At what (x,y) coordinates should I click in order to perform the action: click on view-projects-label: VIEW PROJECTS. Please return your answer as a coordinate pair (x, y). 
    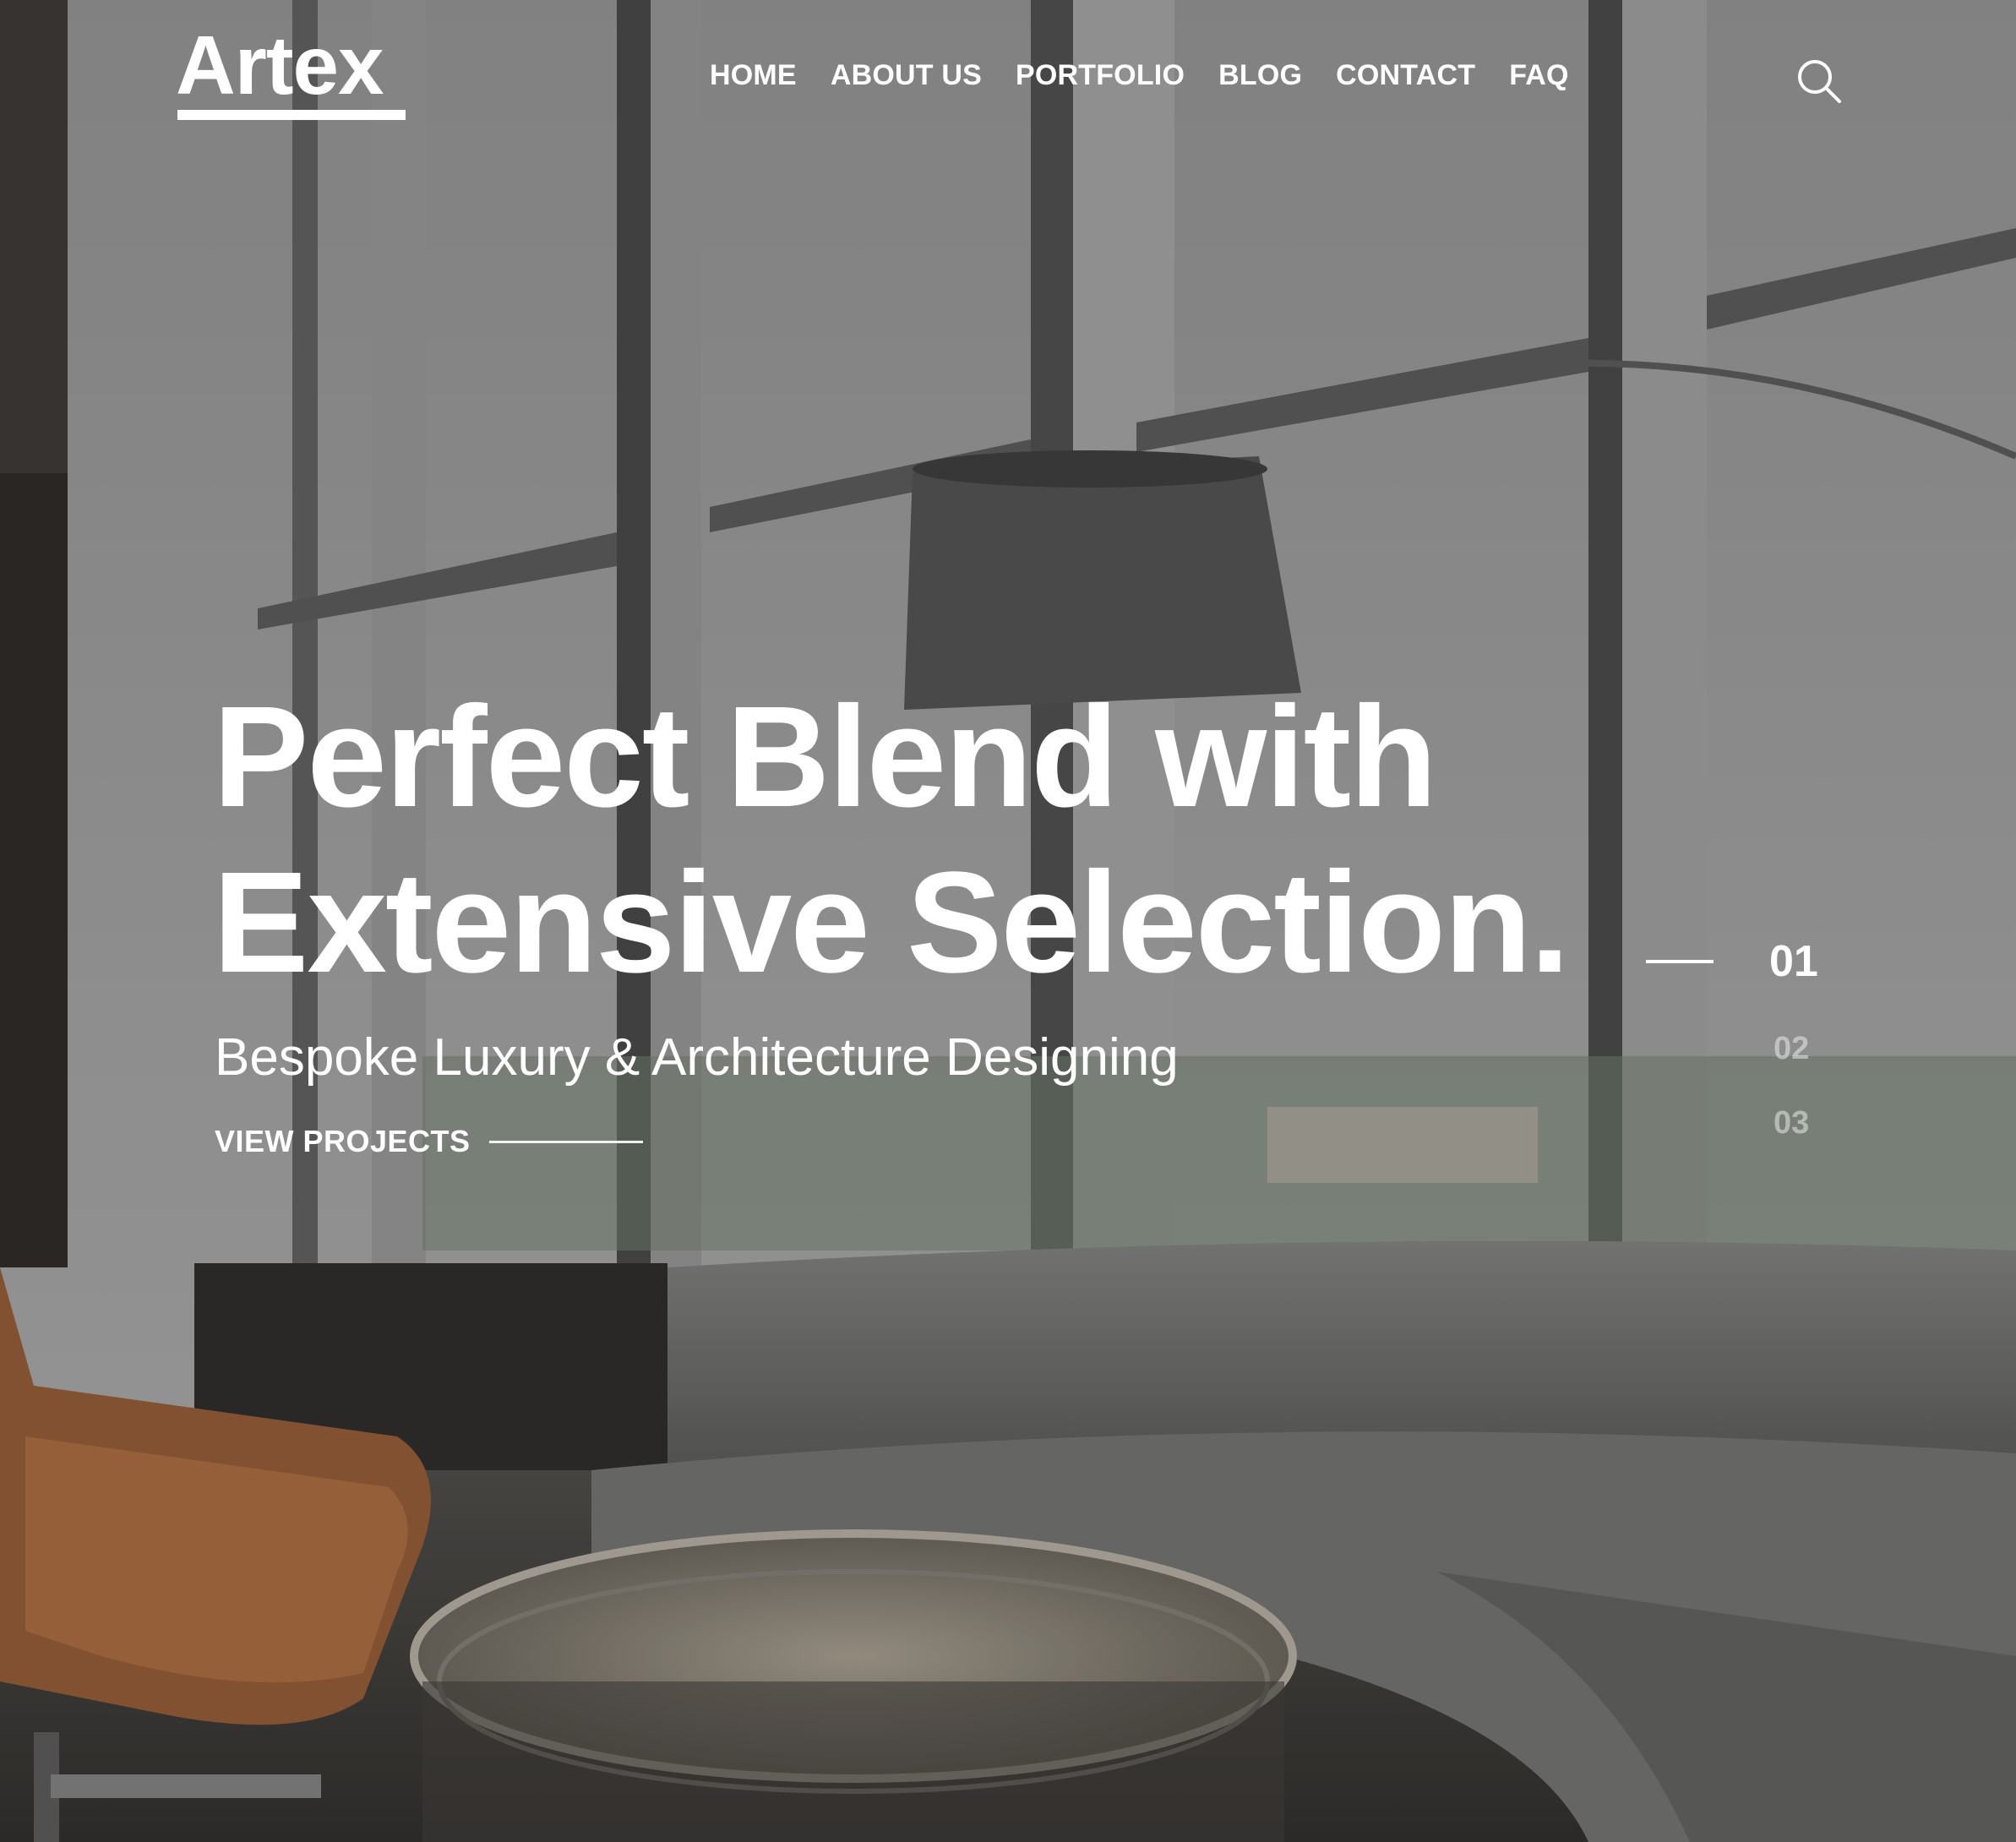
    Looking at the image, I should click on (343, 1141).